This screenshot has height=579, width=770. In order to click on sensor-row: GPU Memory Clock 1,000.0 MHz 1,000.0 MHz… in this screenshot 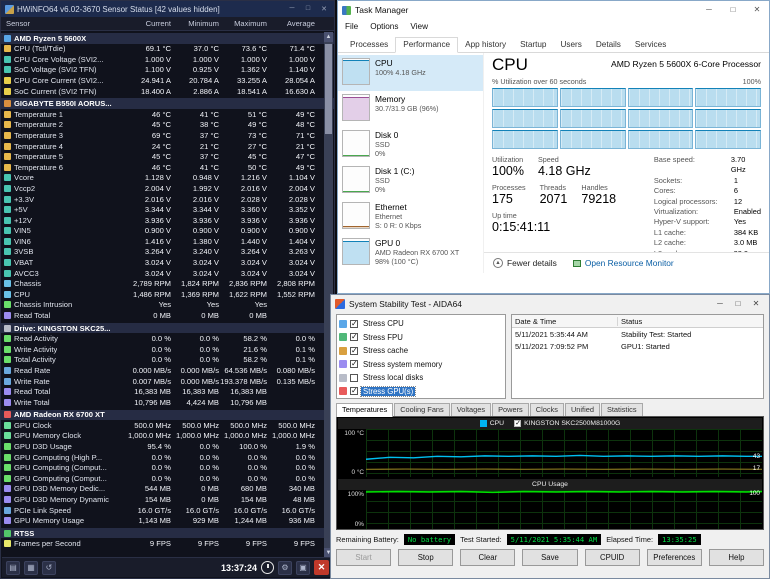, I will do `click(167, 436)`.